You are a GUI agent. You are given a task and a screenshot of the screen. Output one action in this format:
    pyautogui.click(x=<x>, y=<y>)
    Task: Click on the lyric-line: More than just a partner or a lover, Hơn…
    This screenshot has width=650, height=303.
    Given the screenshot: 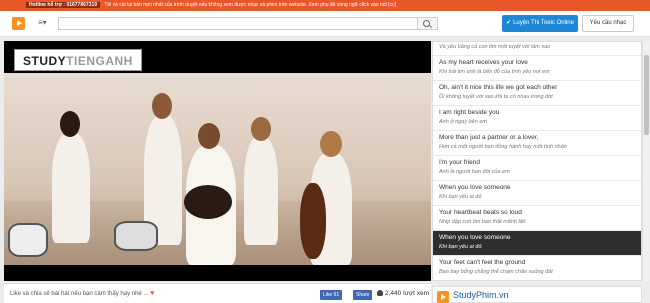 What is the action you would take?
    pyautogui.click(x=537, y=143)
    